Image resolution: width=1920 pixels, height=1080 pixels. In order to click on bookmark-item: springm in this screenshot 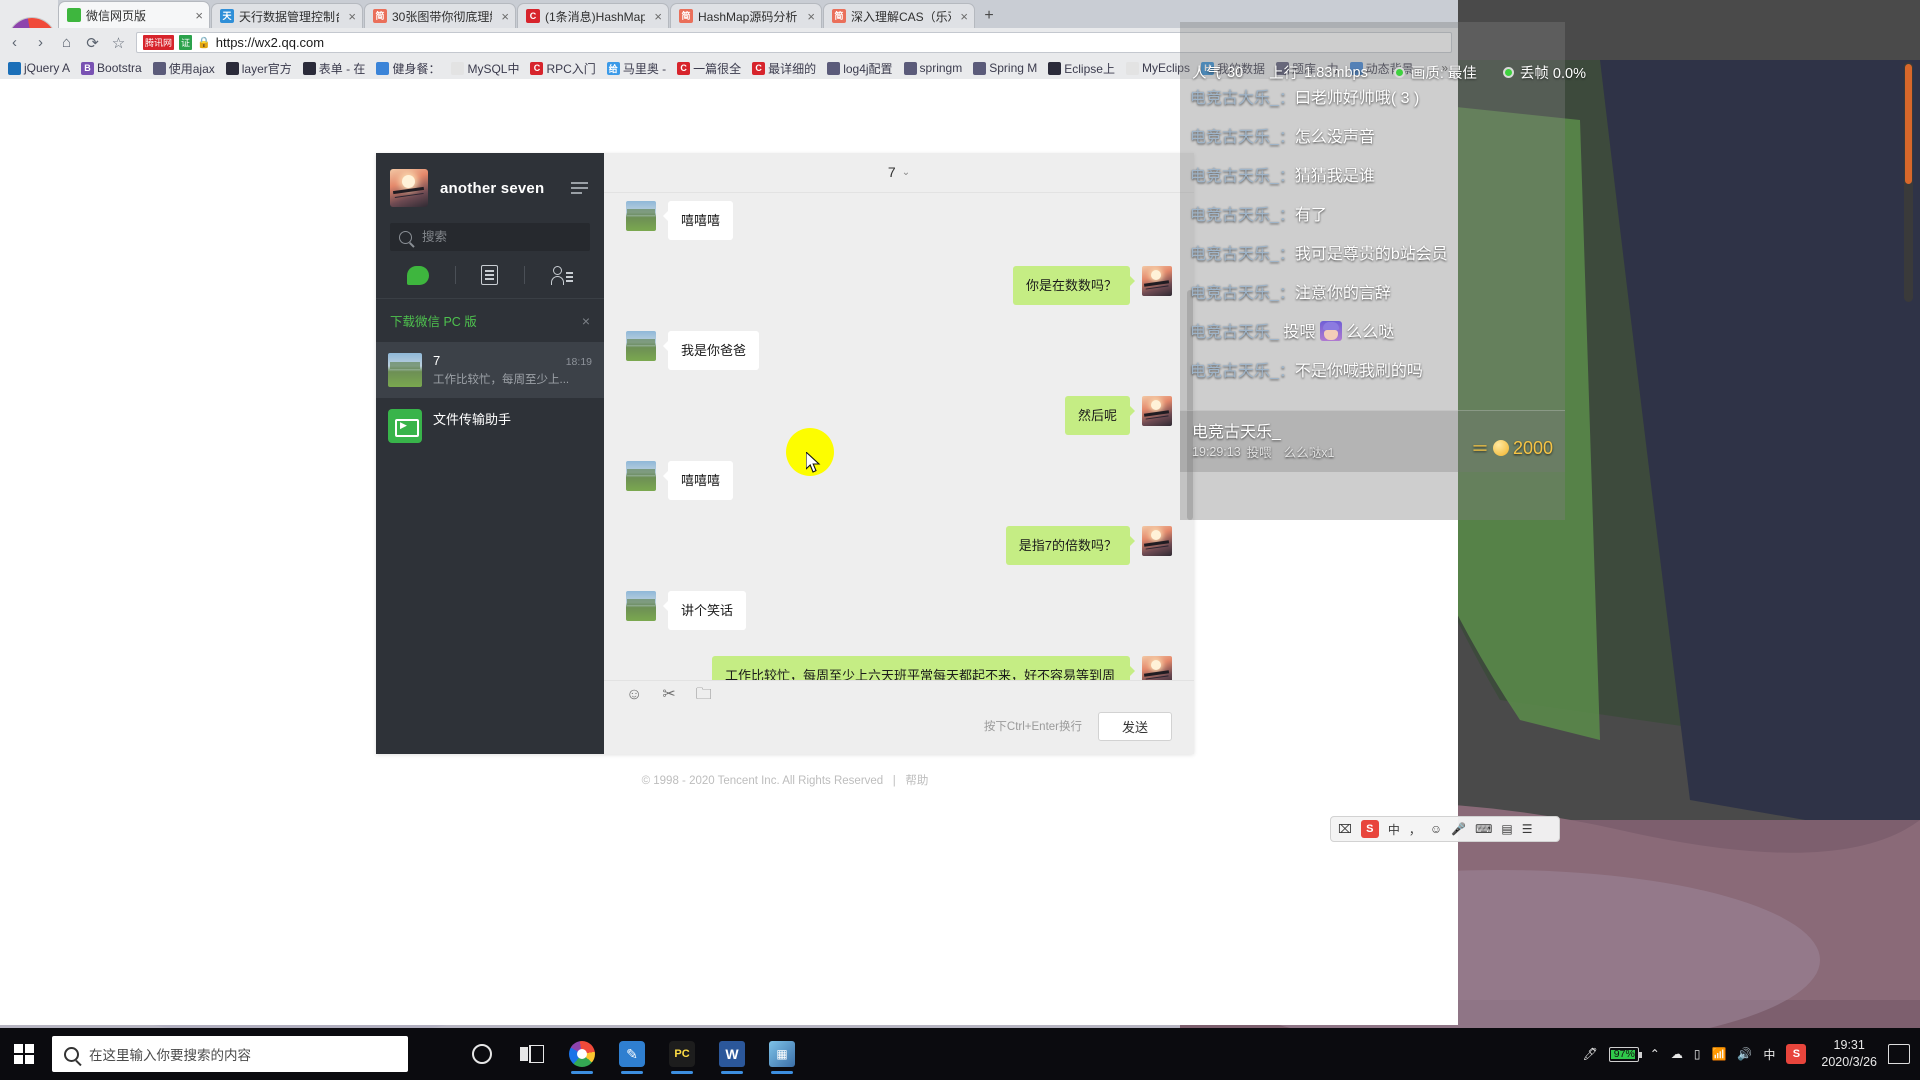, I will do `click(933, 68)`.